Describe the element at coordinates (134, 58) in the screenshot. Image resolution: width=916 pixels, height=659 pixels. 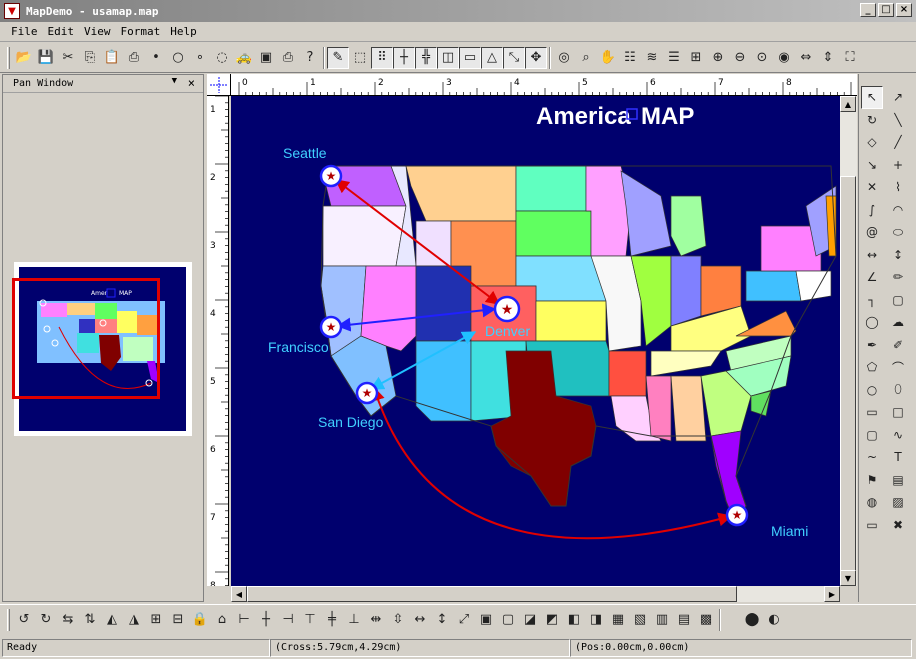
I see `print-icon: ⎙` at that location.